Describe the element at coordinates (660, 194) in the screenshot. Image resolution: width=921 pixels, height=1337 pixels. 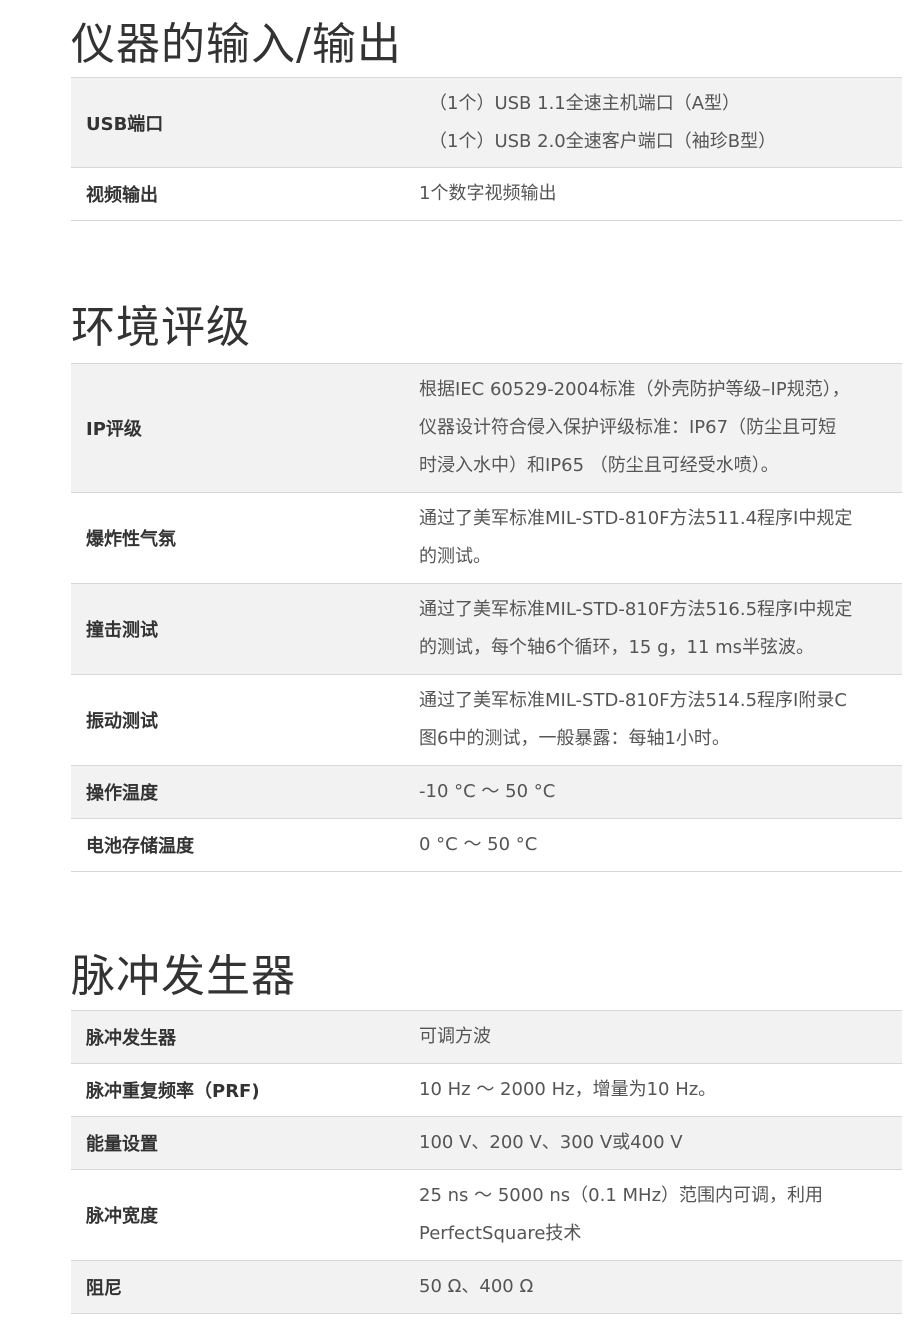
I see `row-value: 1个数字视频输出` at that location.